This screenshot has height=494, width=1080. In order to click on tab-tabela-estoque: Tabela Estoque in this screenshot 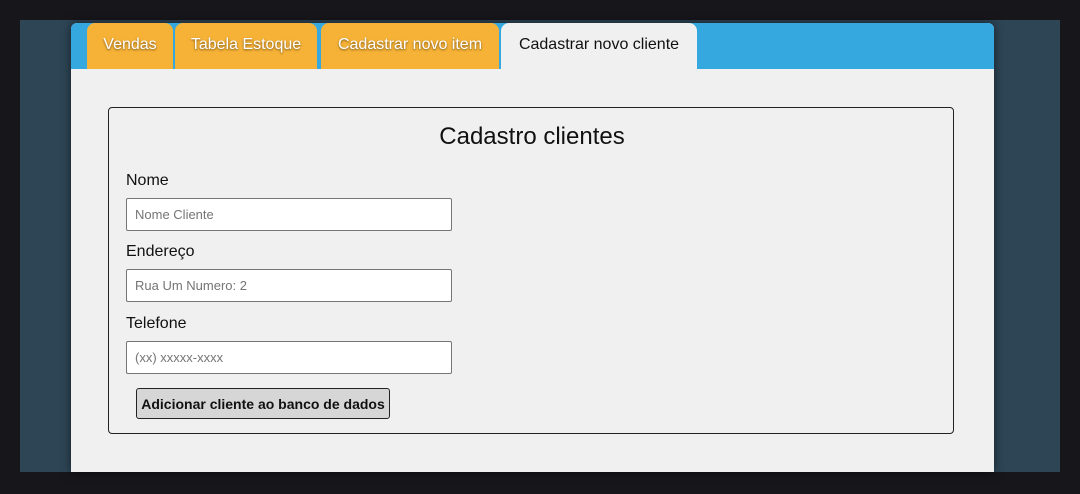, I will do `click(246, 46)`.